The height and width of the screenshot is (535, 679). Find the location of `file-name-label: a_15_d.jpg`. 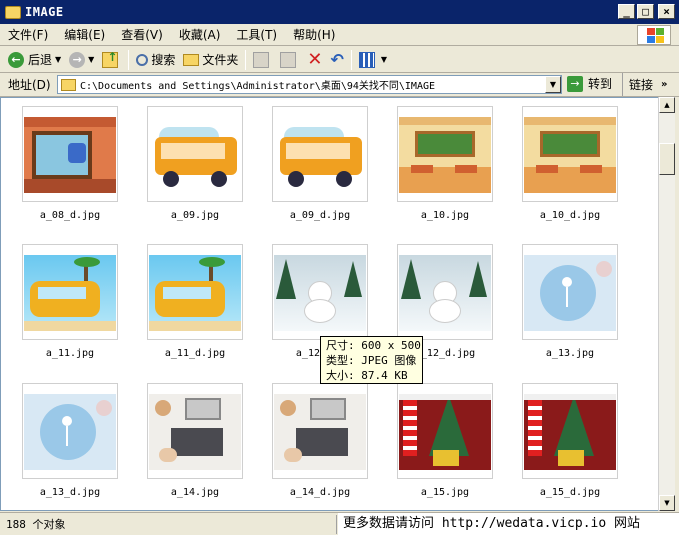

file-name-label: a_15_d.jpg is located at coordinates (570, 492).